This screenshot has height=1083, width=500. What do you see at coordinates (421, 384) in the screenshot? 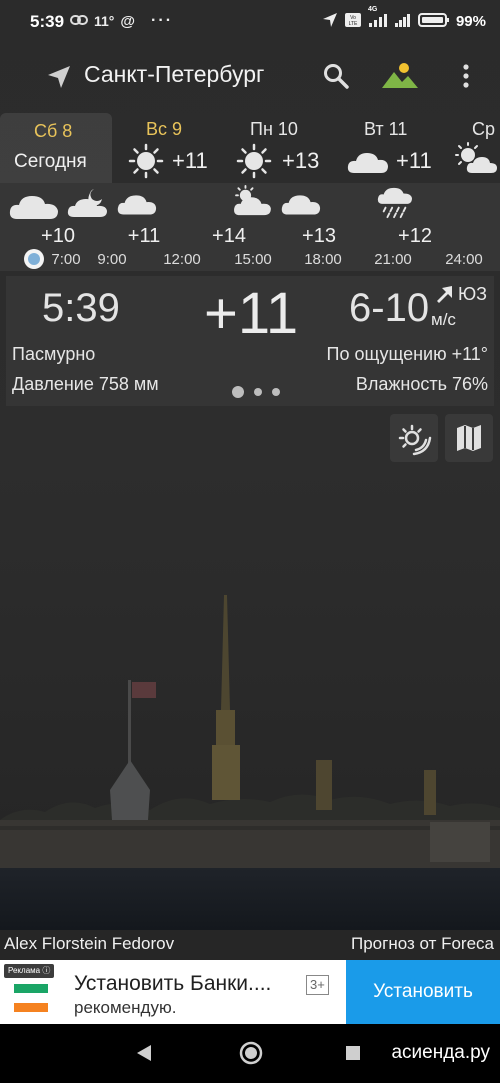
I see `humidity-text: Влажность 76%` at bounding box center [421, 384].